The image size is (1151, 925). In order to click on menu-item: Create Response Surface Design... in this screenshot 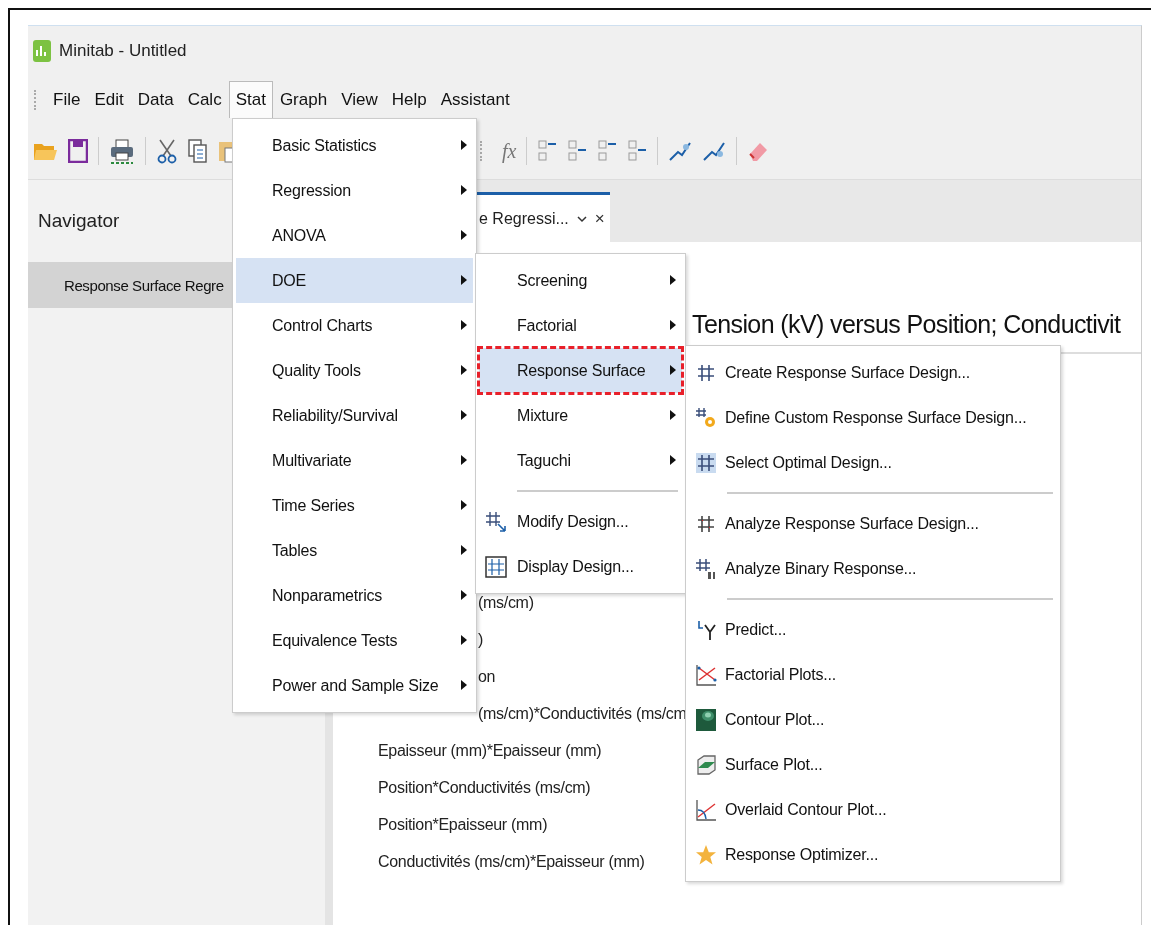, I will do `click(873, 372)`.